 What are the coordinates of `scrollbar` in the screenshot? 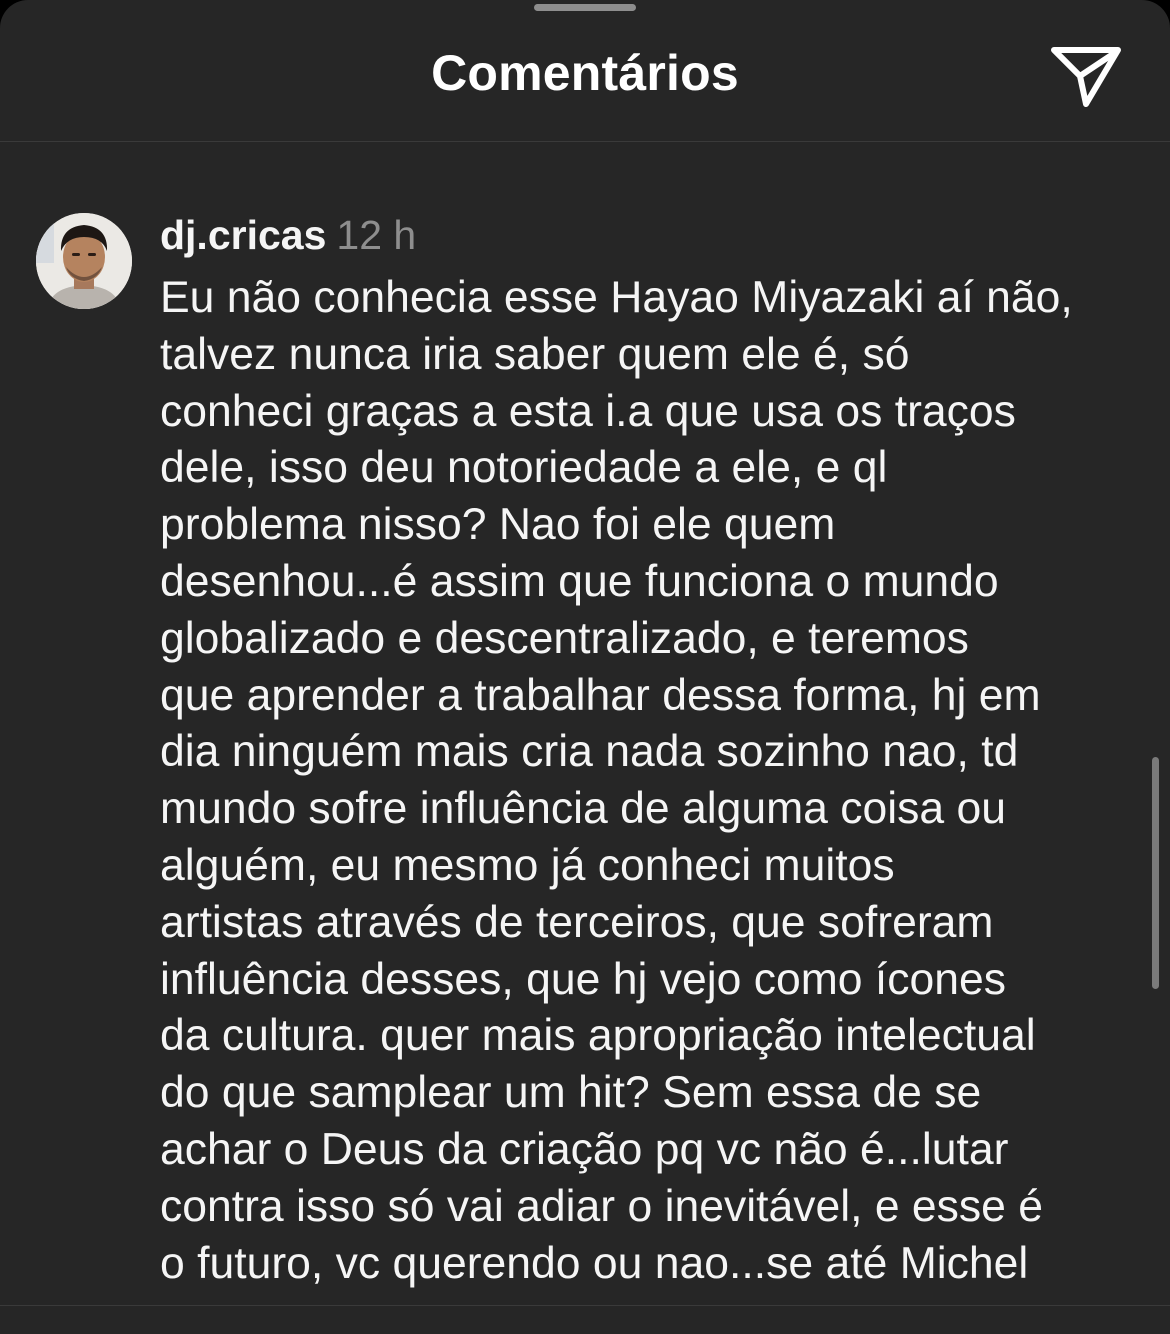 It's located at (1155, 873).